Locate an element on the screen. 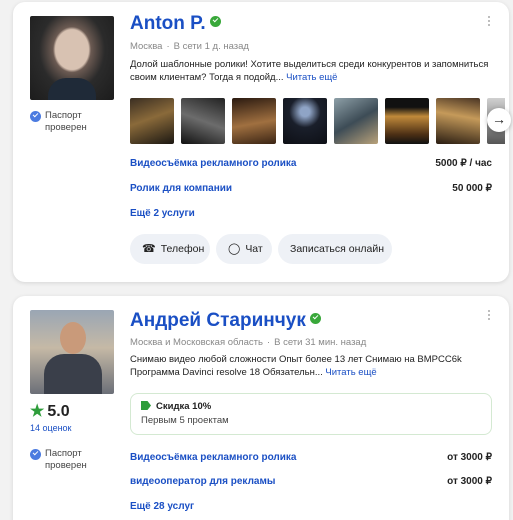  service-name: Ролик для компании is located at coordinates (181, 188).